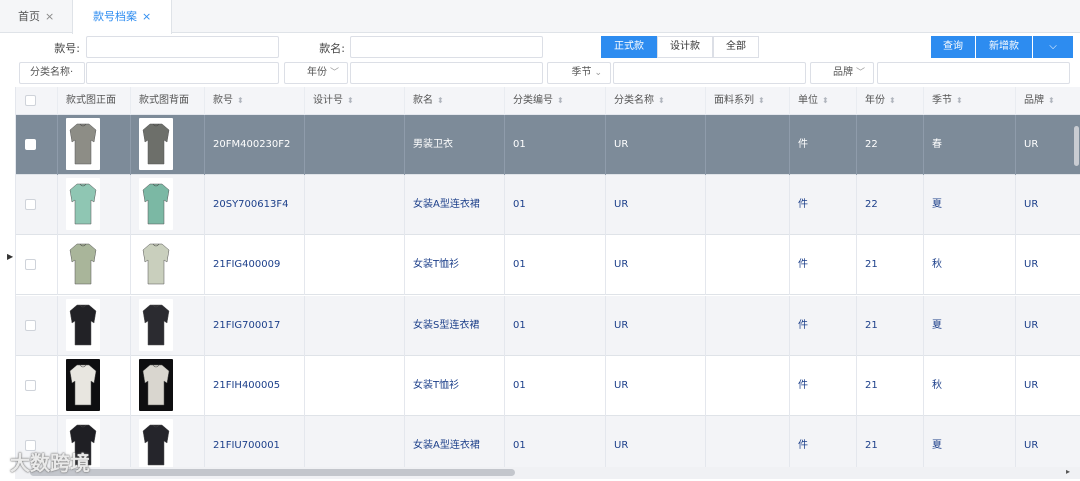 This screenshot has height=481, width=1080. What do you see at coordinates (182, 47) in the screenshot?
I see `style-no-input` at bounding box center [182, 47].